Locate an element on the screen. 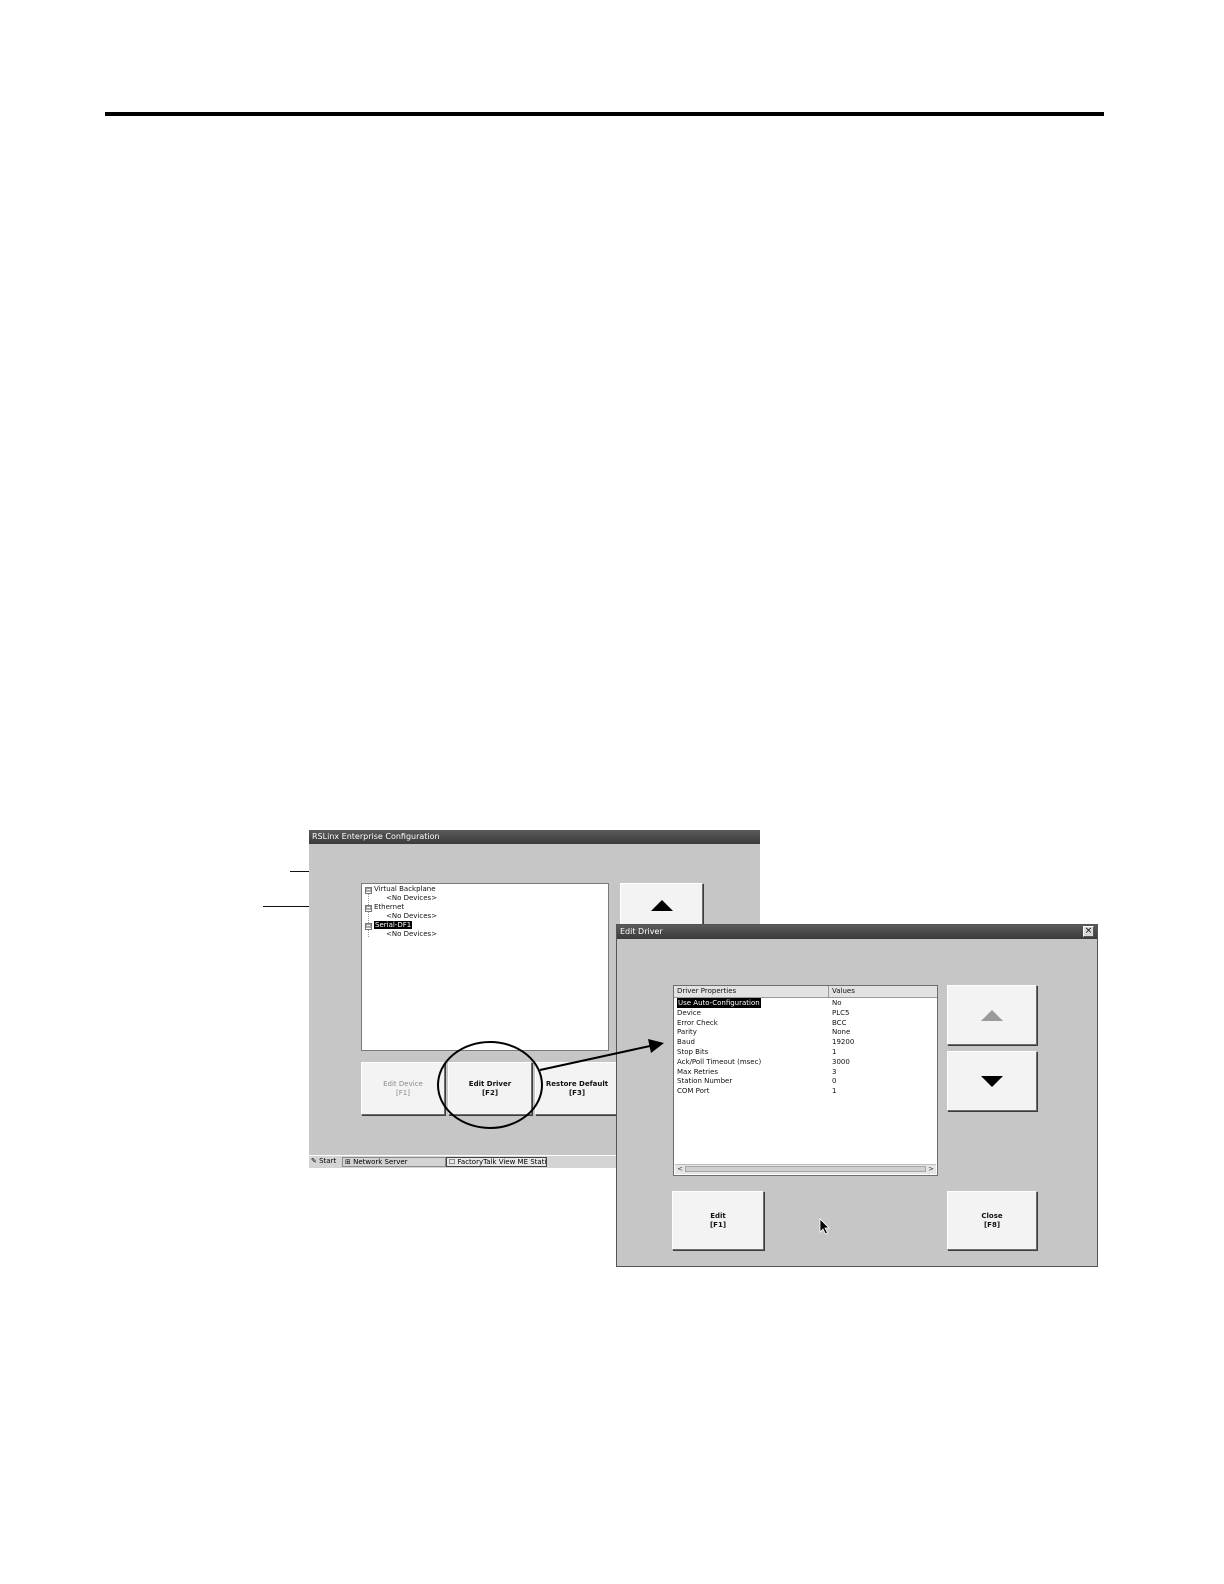  column-header-properties: Driver Properties is located at coordinates (706, 991).